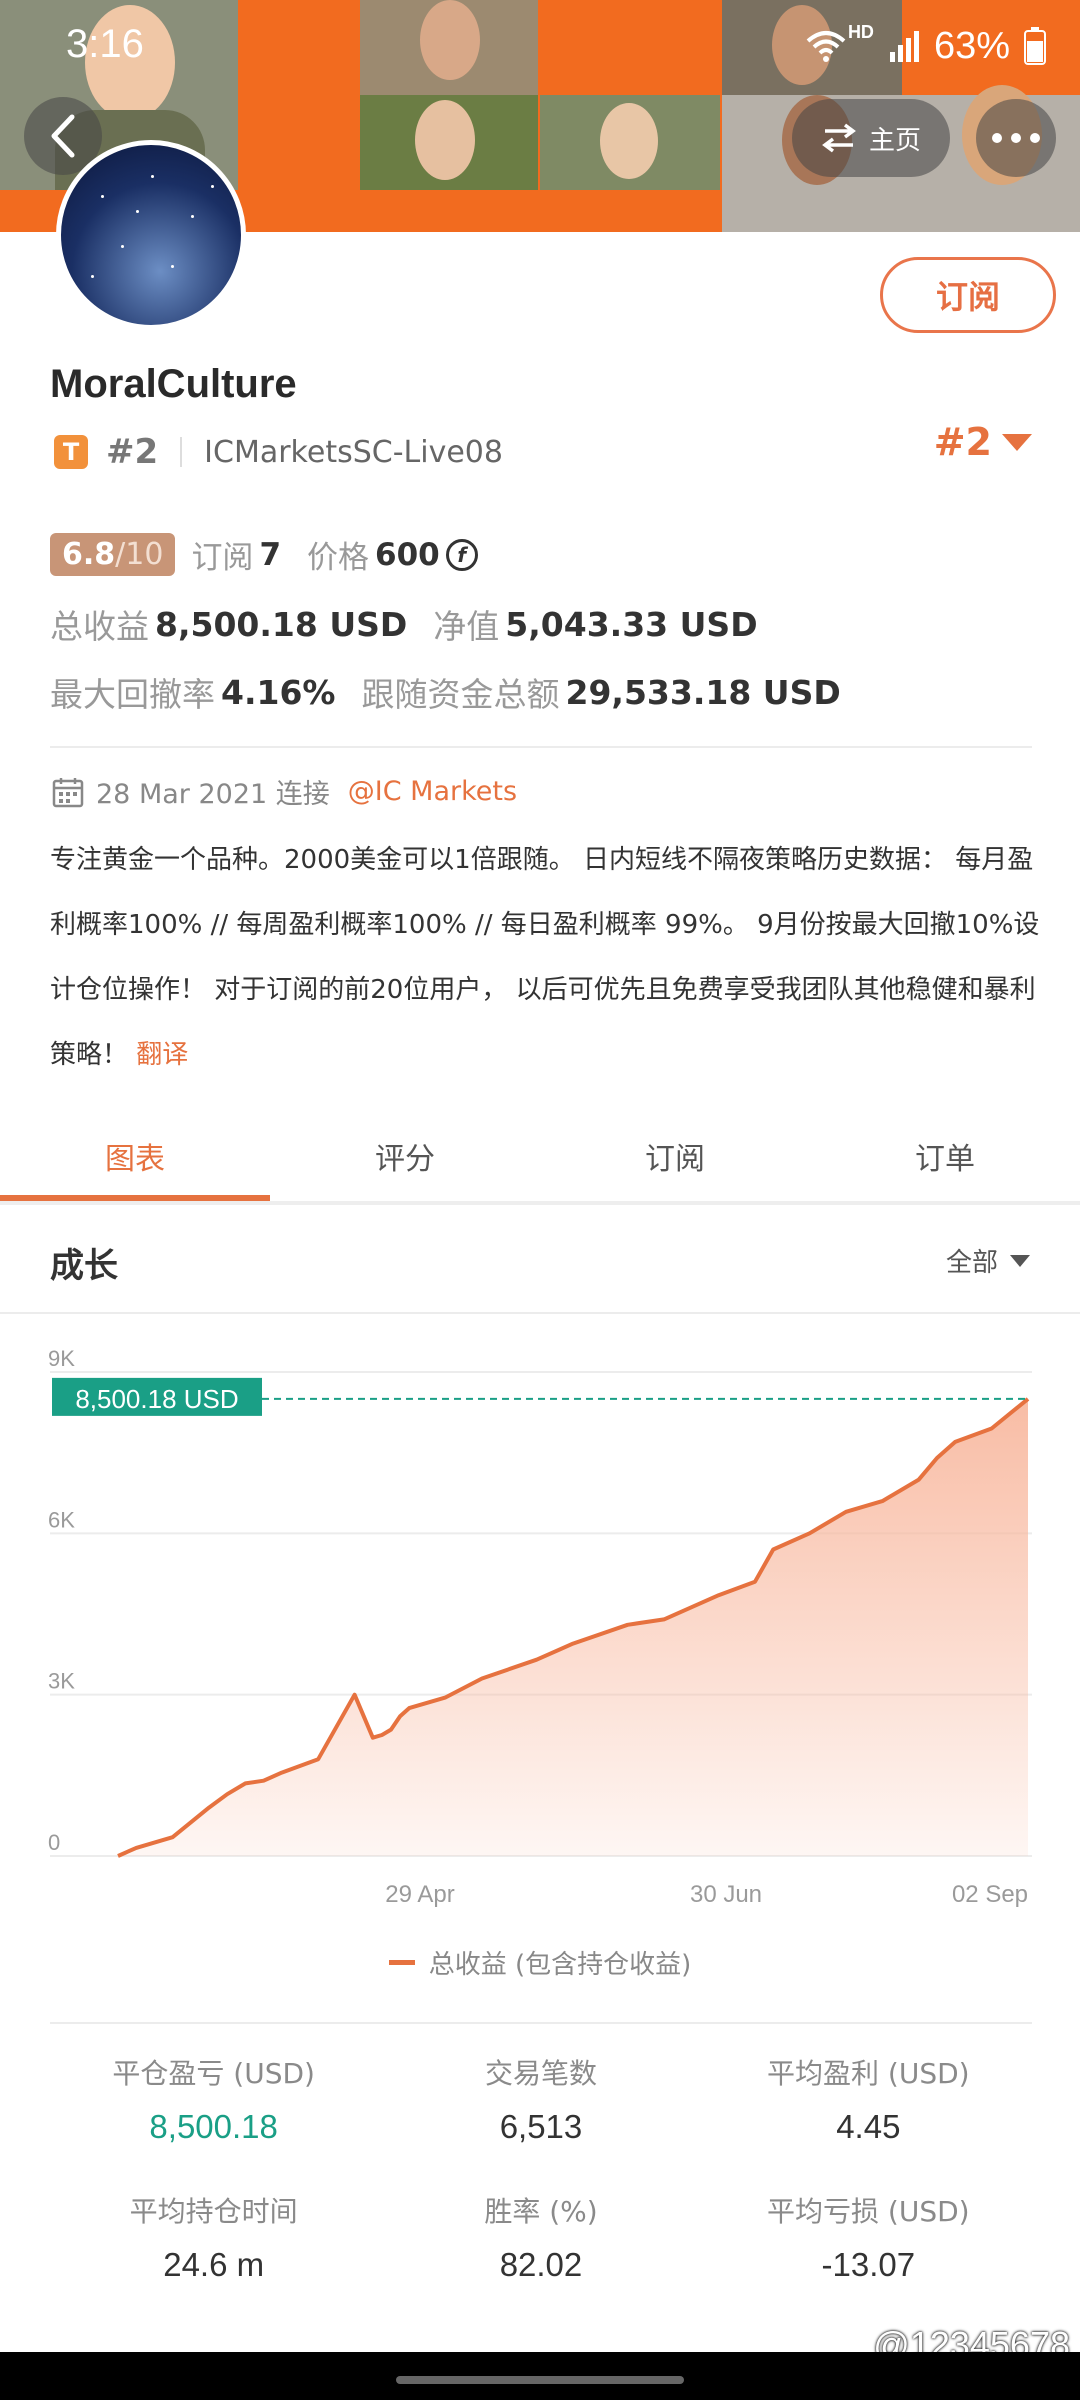 This screenshot has height=2400, width=1080. What do you see at coordinates (89, 554) in the screenshot?
I see `score-value: 6.8` at bounding box center [89, 554].